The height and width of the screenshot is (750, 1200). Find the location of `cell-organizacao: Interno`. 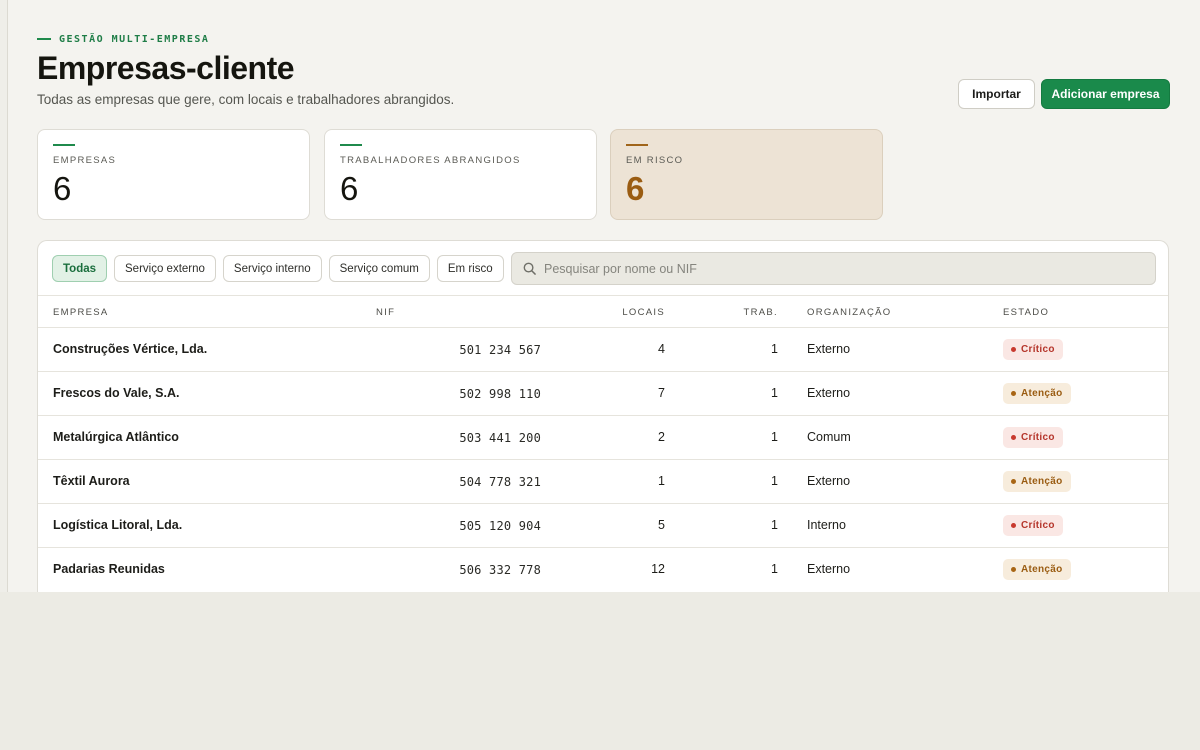

cell-organizacao: Interno is located at coordinates (826, 525).